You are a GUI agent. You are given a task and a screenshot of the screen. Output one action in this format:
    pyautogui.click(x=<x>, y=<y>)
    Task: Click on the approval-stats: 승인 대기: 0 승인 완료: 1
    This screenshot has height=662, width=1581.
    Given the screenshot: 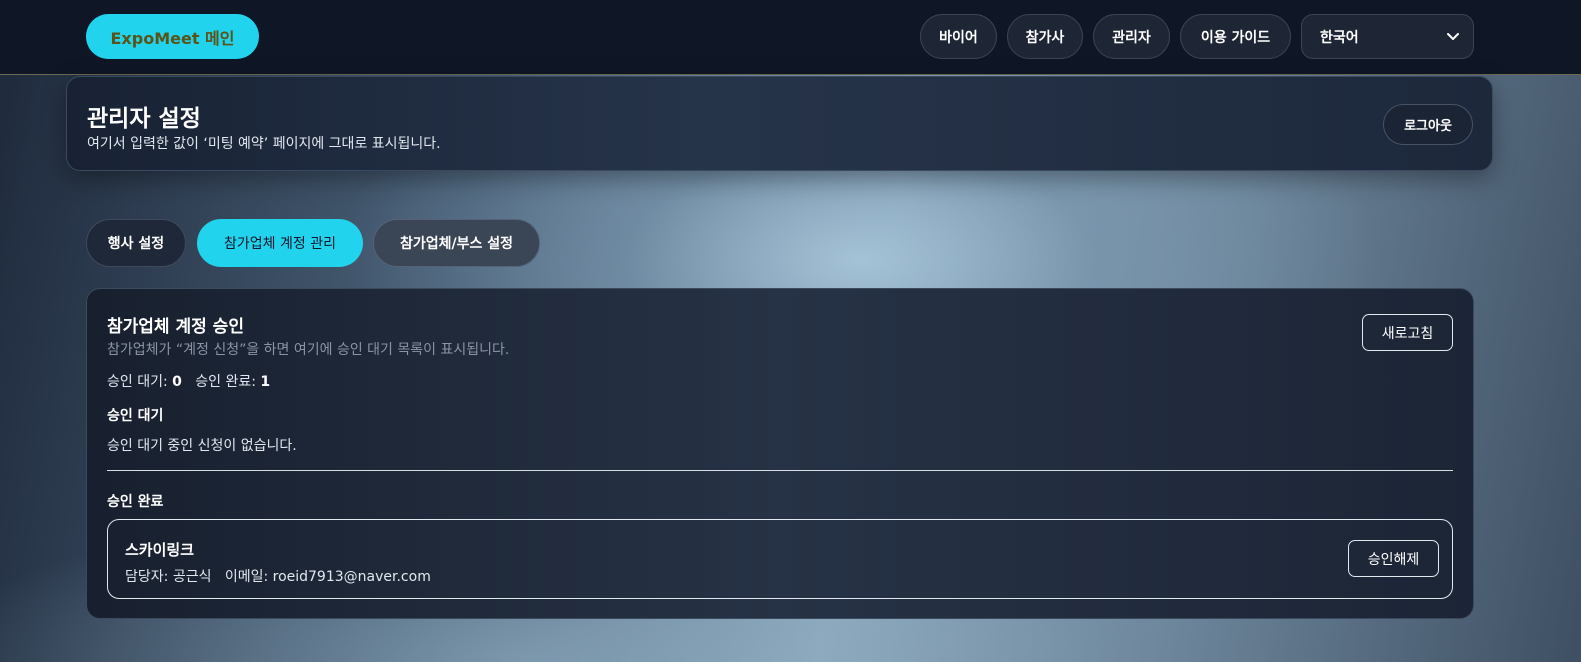 What is the action you would take?
    pyautogui.click(x=188, y=381)
    